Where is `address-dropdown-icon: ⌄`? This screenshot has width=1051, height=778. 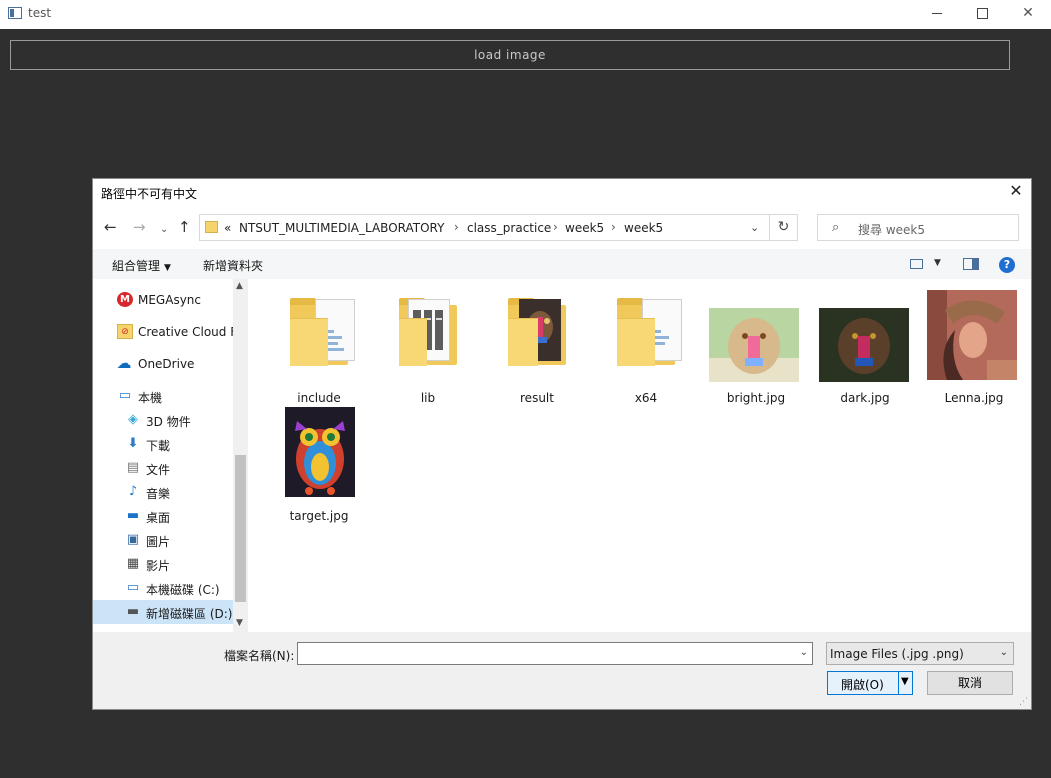
address-dropdown-icon: ⌄ is located at coordinates (754, 227).